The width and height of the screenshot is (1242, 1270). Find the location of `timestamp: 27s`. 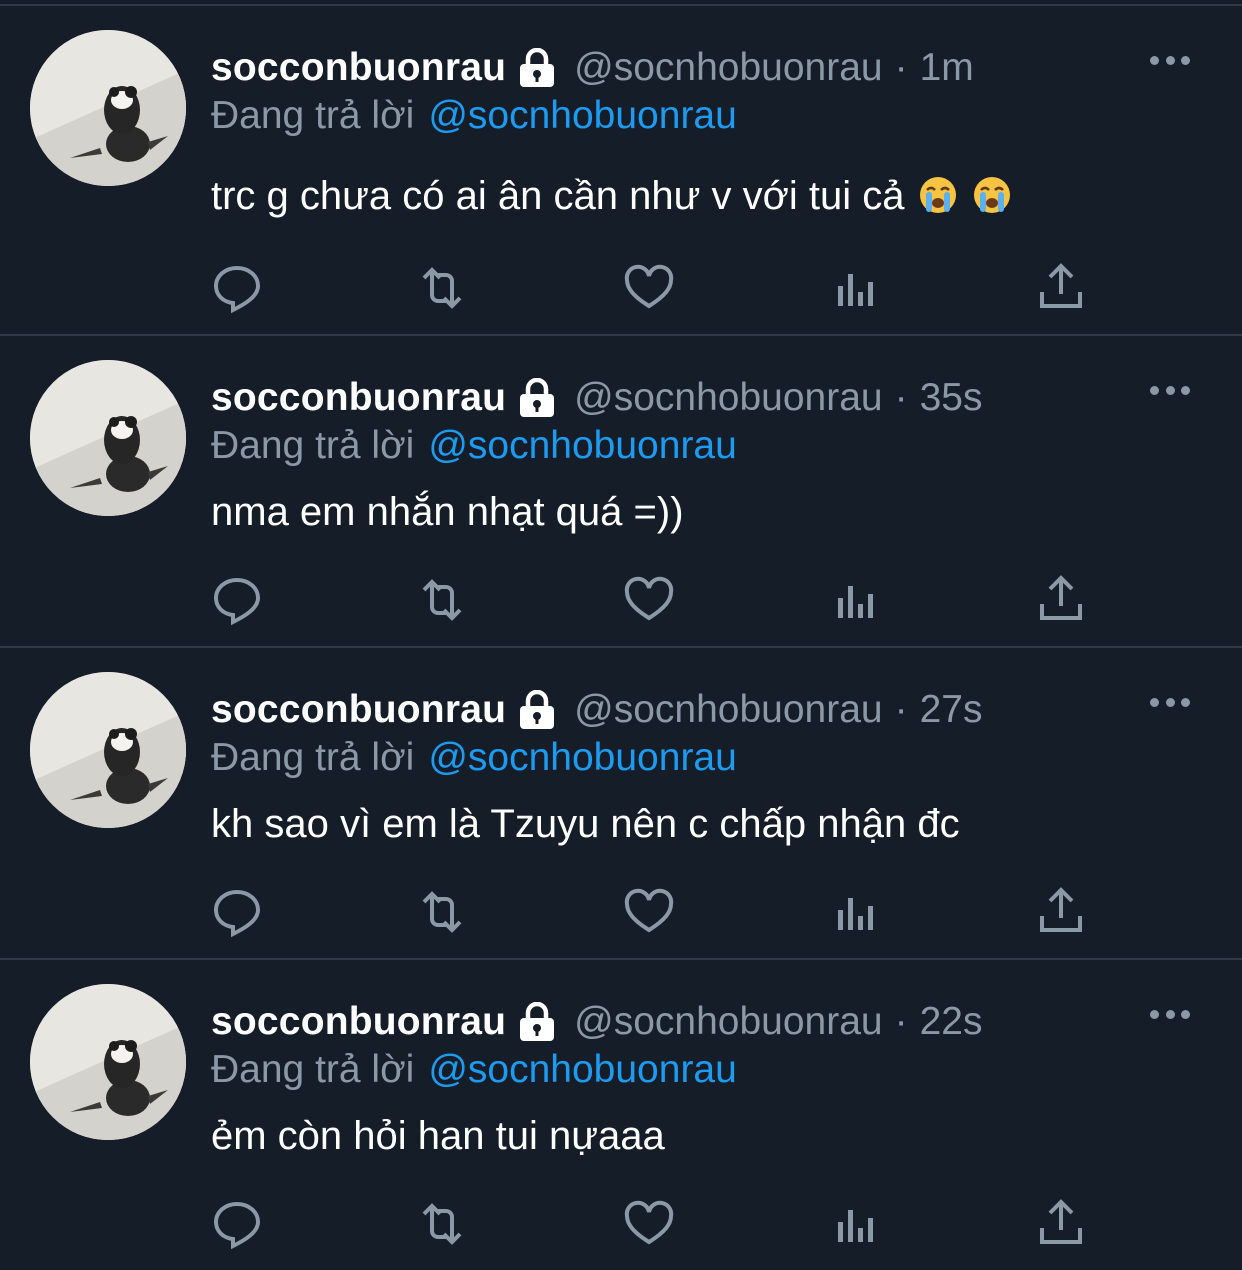

timestamp: 27s is located at coordinates (951, 710).